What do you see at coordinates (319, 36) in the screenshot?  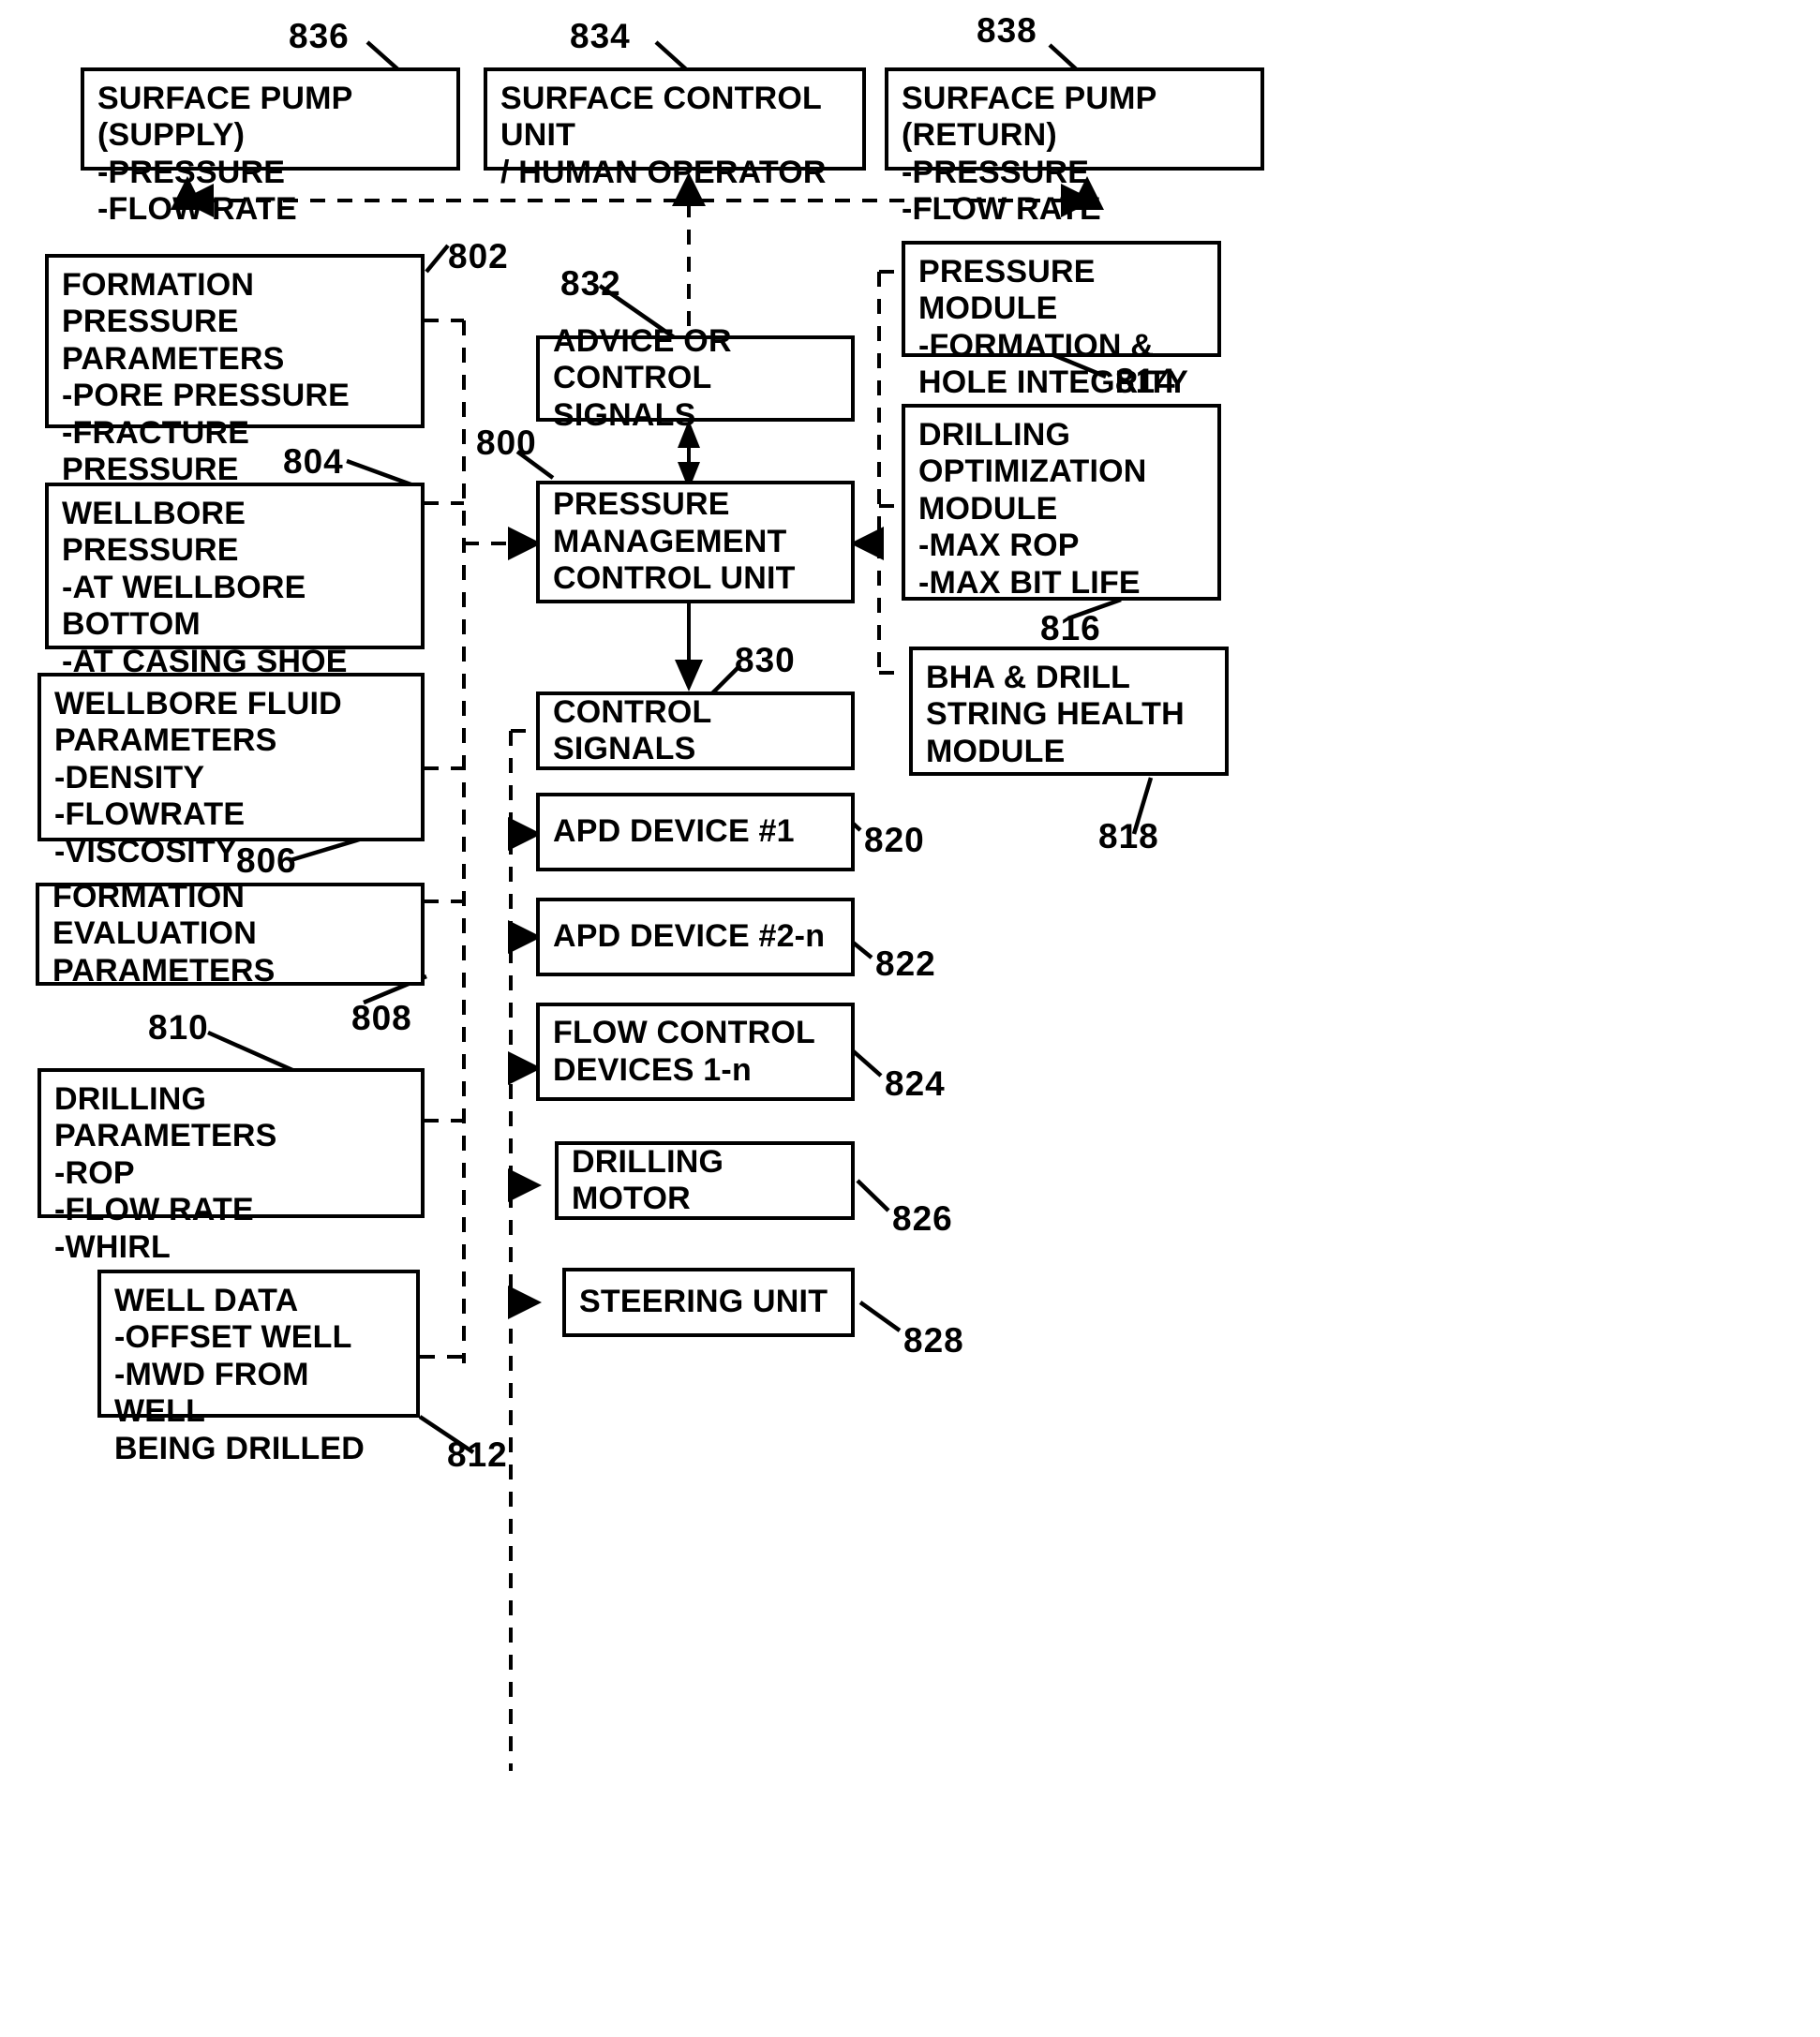 I see `ref-836: 836` at bounding box center [319, 36].